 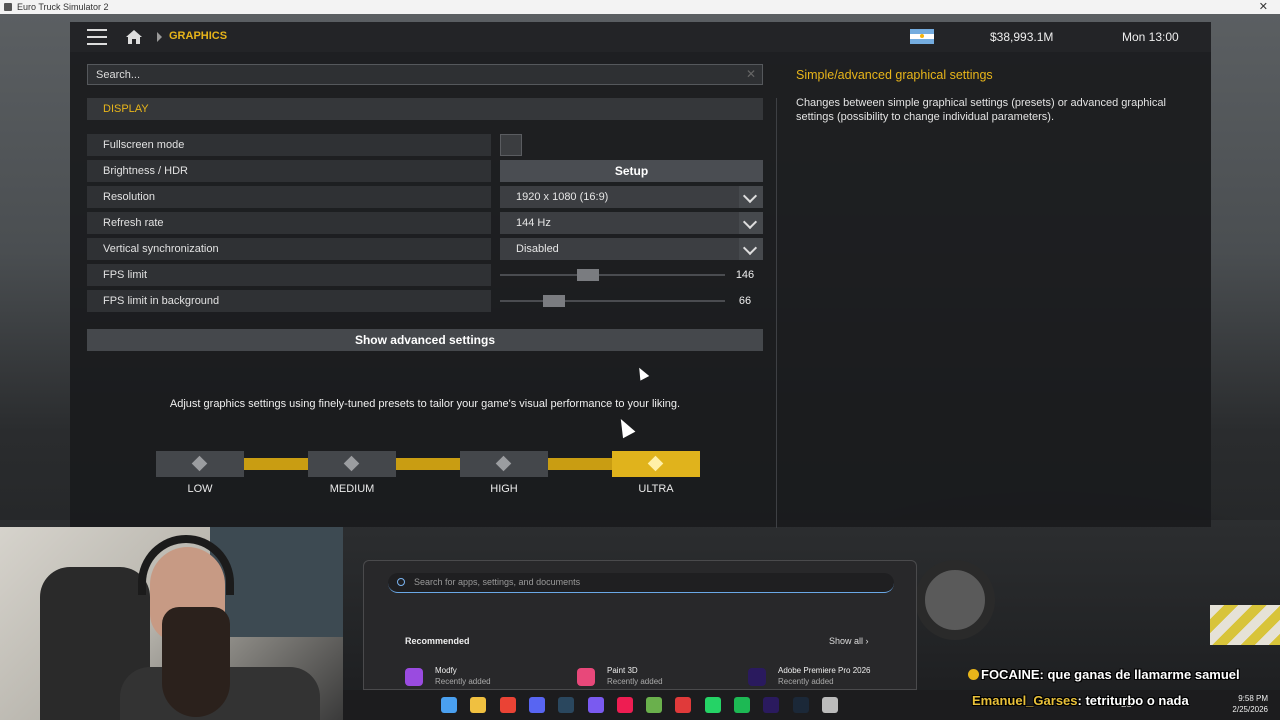 I want to click on money-display: $38,993.1M, so click(x=1022, y=37).